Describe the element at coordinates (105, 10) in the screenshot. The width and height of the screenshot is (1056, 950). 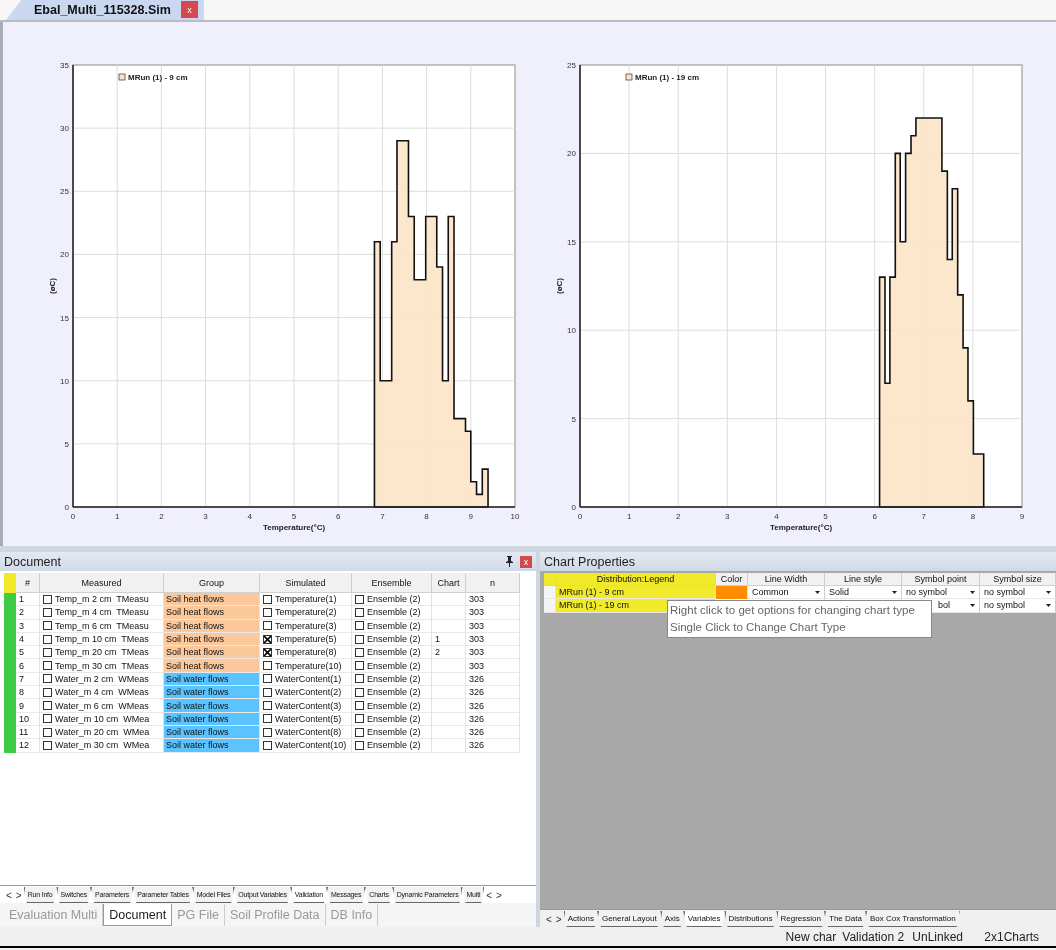
I see `document-tab: Ebal_Multi_115328.Sim x` at that location.